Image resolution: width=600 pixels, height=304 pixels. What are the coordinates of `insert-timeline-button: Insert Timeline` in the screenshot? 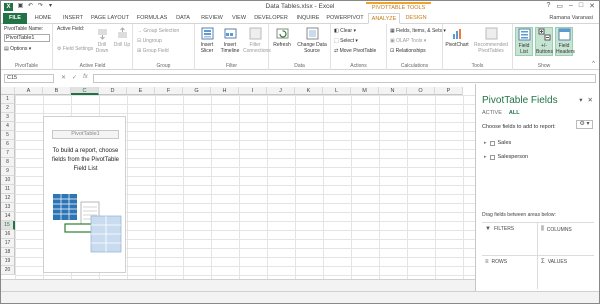 It's located at (230, 40).